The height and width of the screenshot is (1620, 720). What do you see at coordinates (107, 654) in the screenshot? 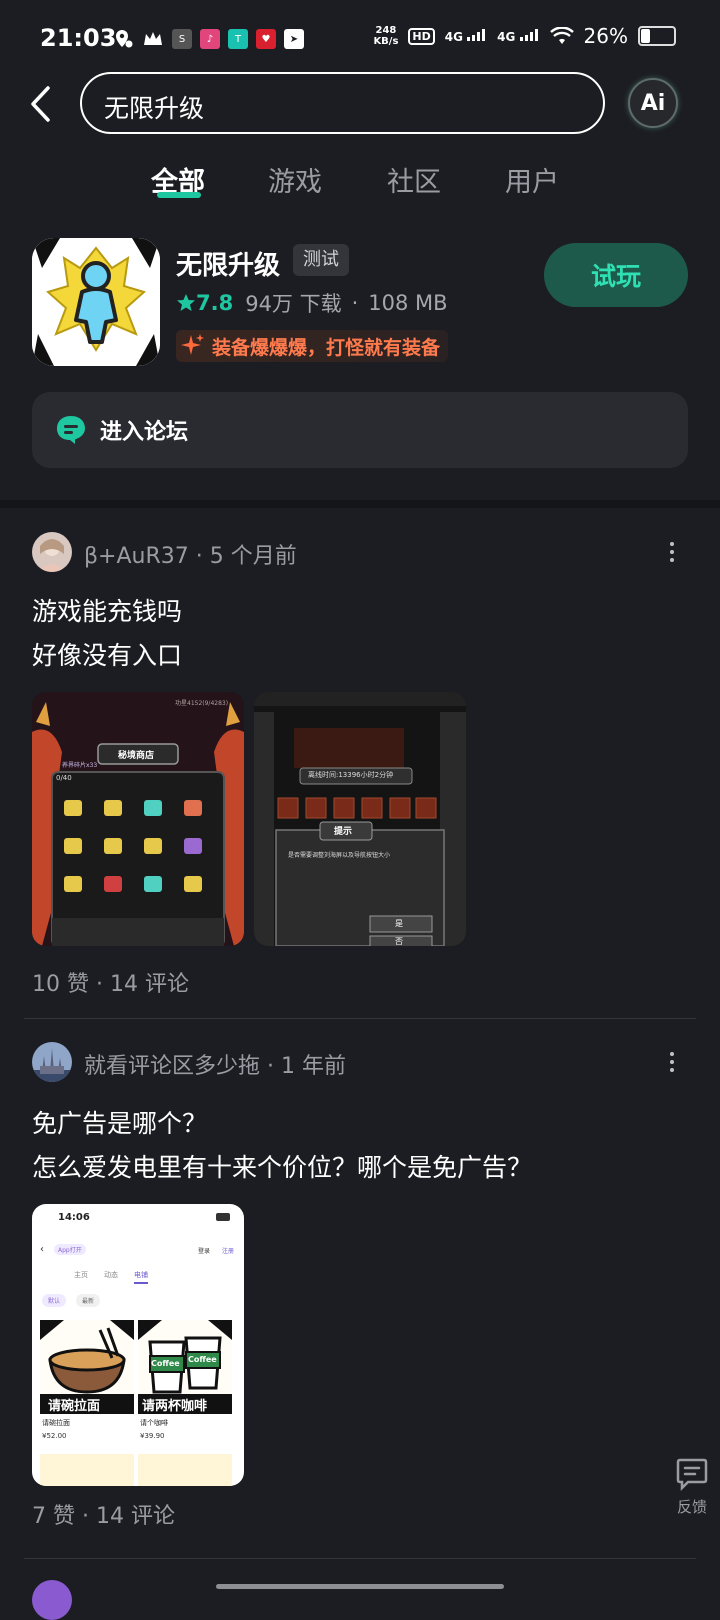
I see `post-body: 好像没有入口` at bounding box center [107, 654].